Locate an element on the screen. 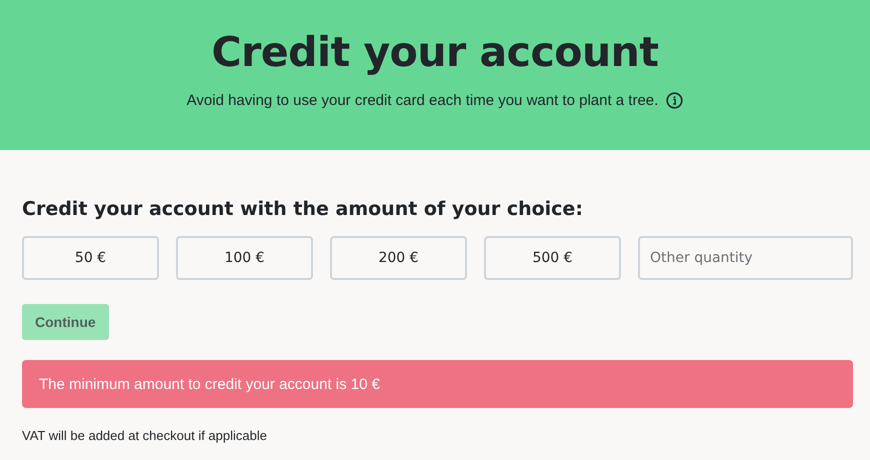 The image size is (870, 460). other-quantity-field: Other quantity is located at coordinates (745, 258).